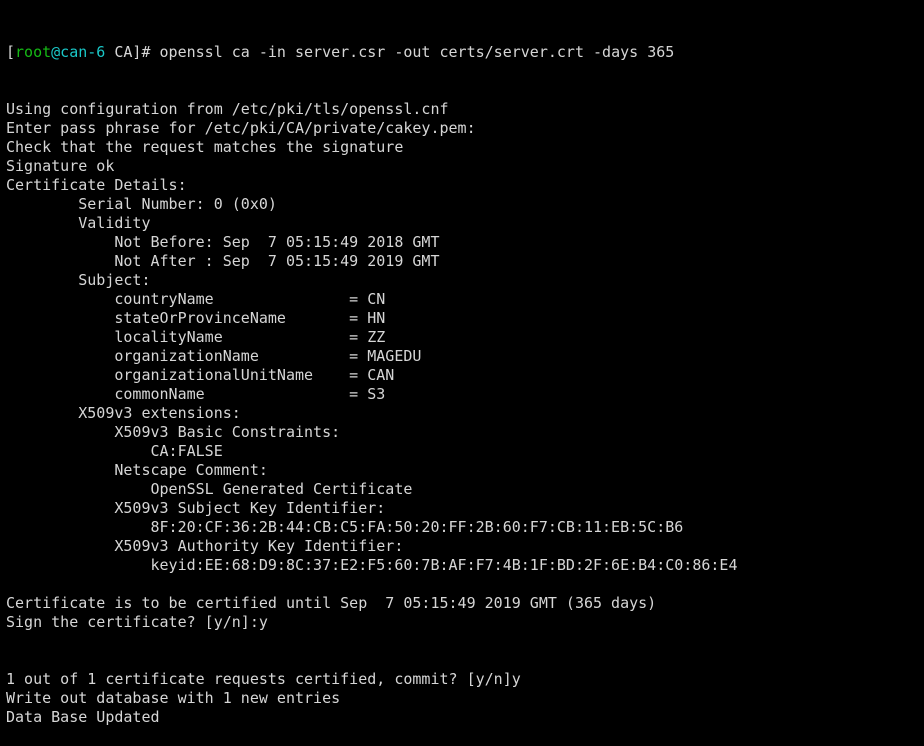  Describe the element at coordinates (214, 356) in the screenshot. I see `output-line: organizationName = MAGEDU` at that location.